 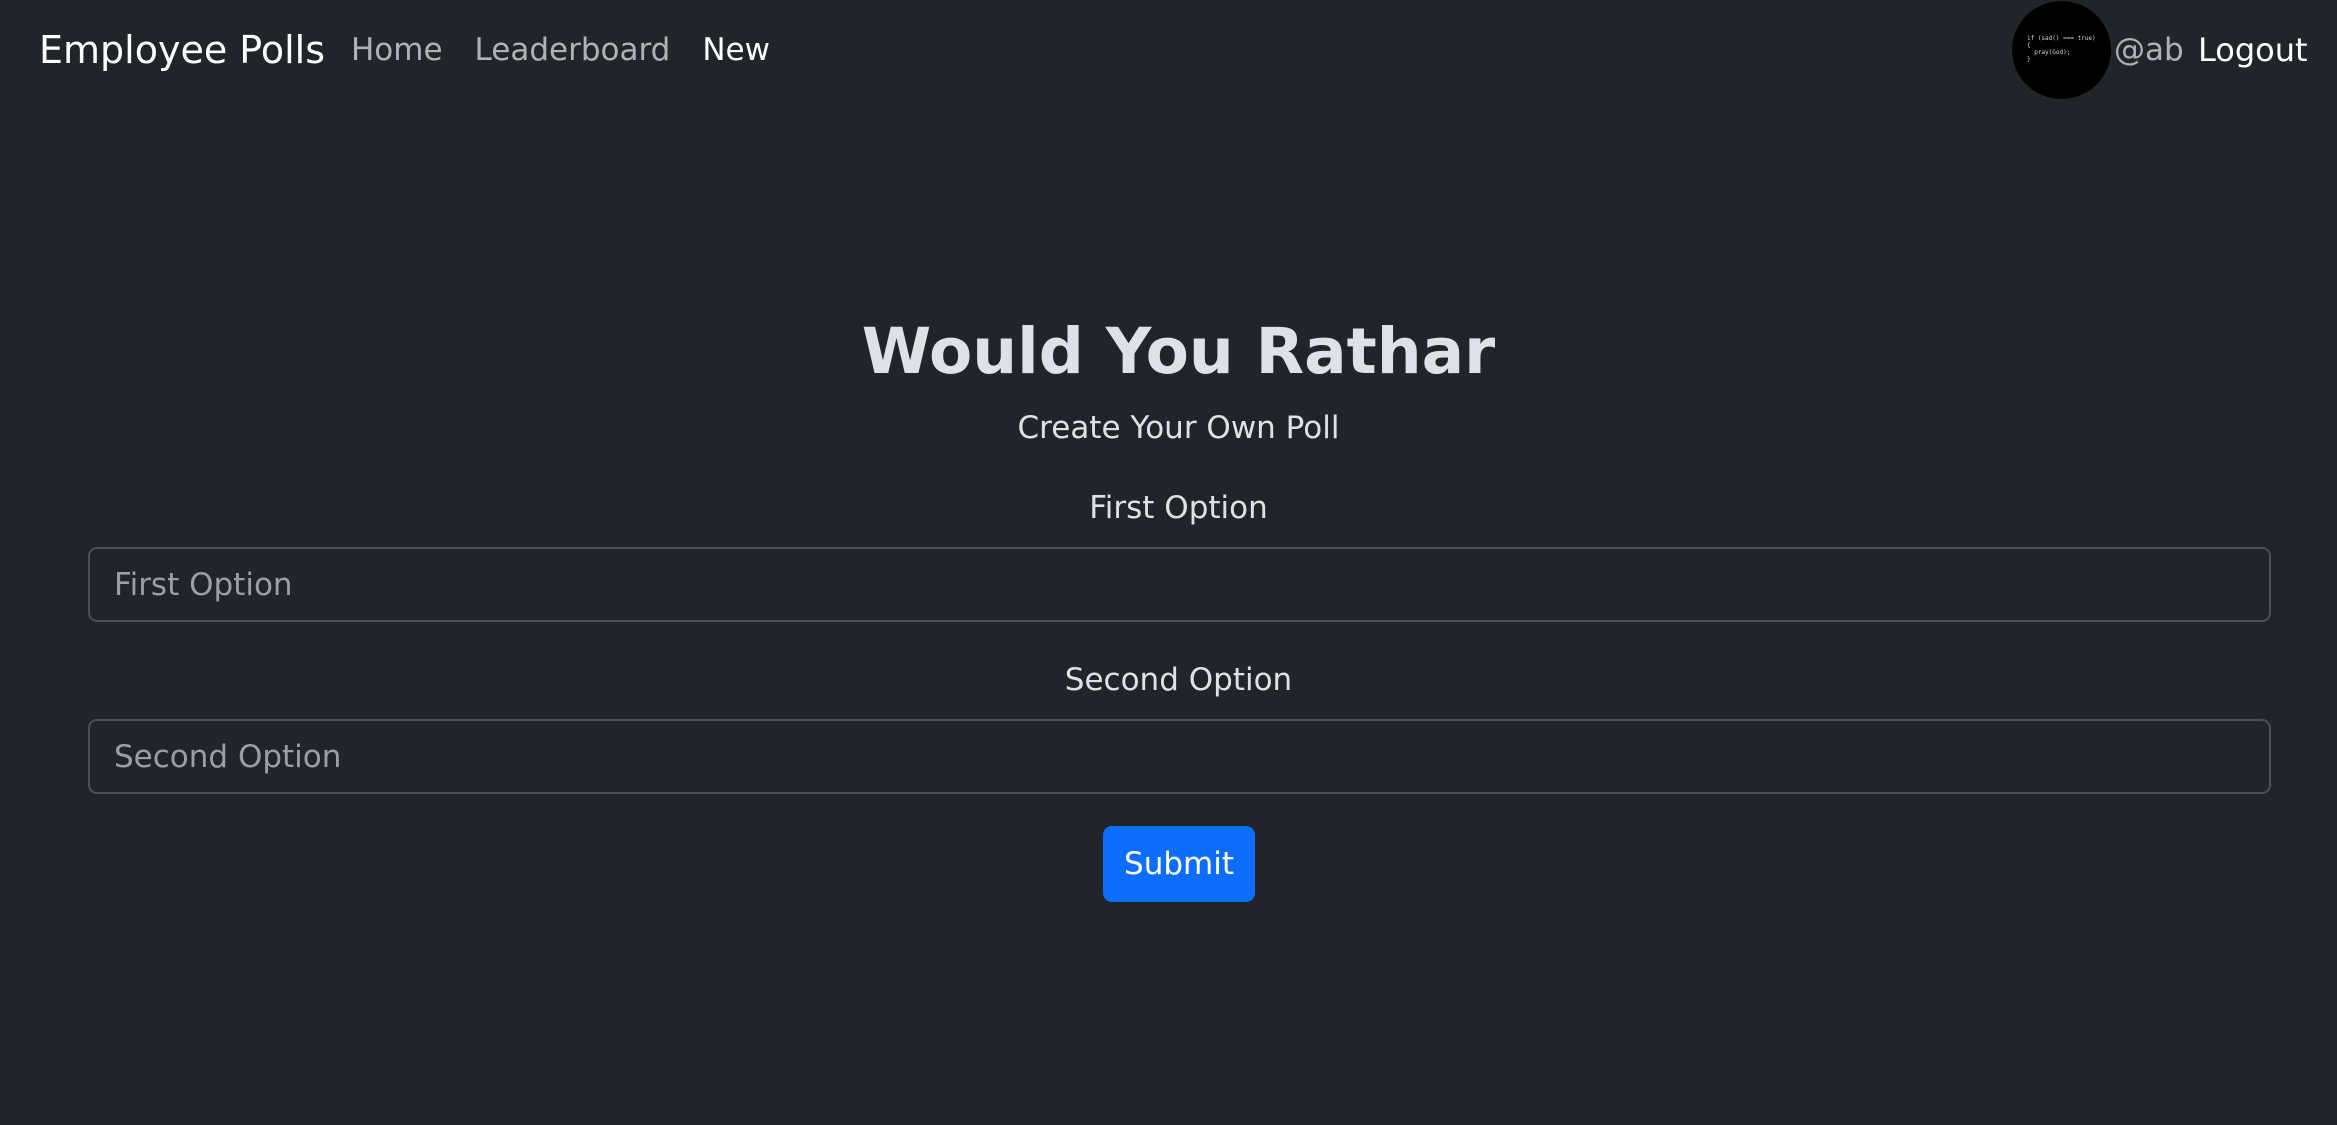 What do you see at coordinates (1178, 351) in the screenshot?
I see `page-title: Would You Rathar` at bounding box center [1178, 351].